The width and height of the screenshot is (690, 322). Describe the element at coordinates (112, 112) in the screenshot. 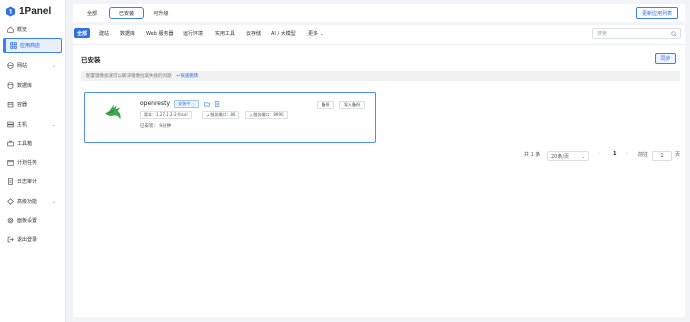

I see `openresty-app-icon` at that location.